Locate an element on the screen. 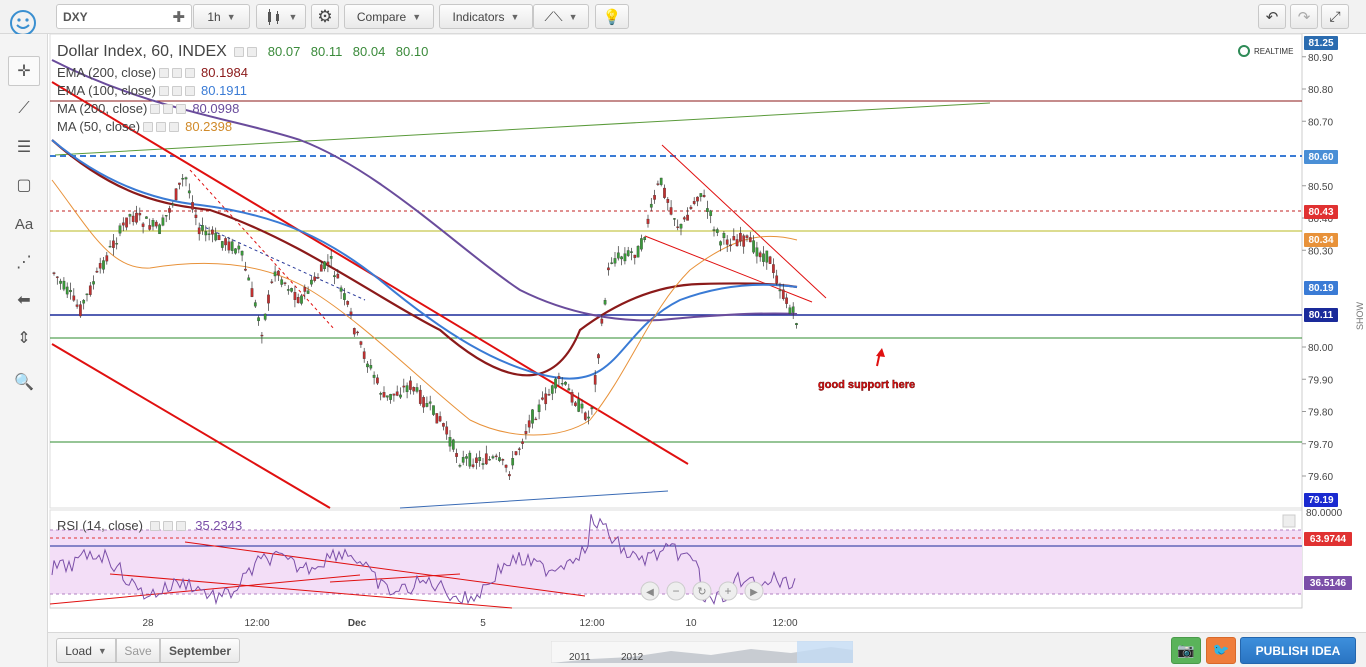 Image resolution: width=1366 pixels, height=667 pixels. rsi-label: RSI (14, close) is located at coordinates (100, 525).